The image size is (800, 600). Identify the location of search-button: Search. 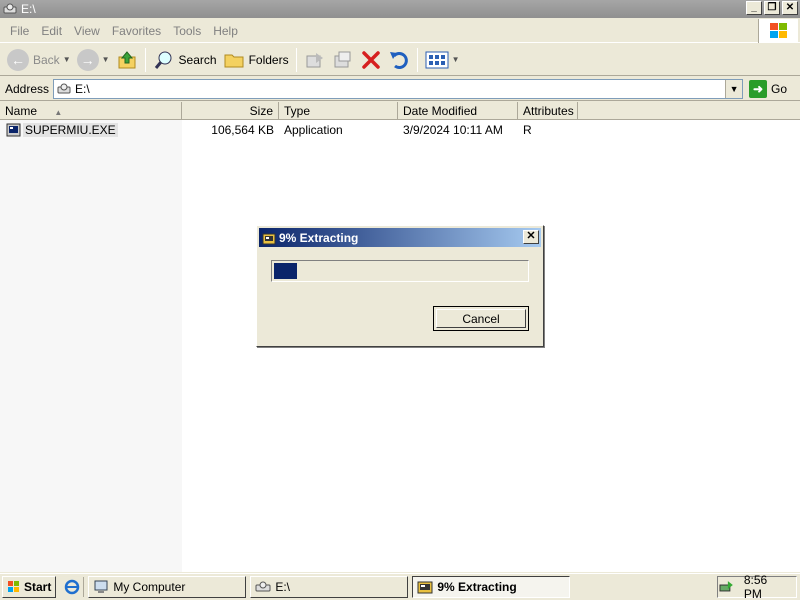
(185, 60).